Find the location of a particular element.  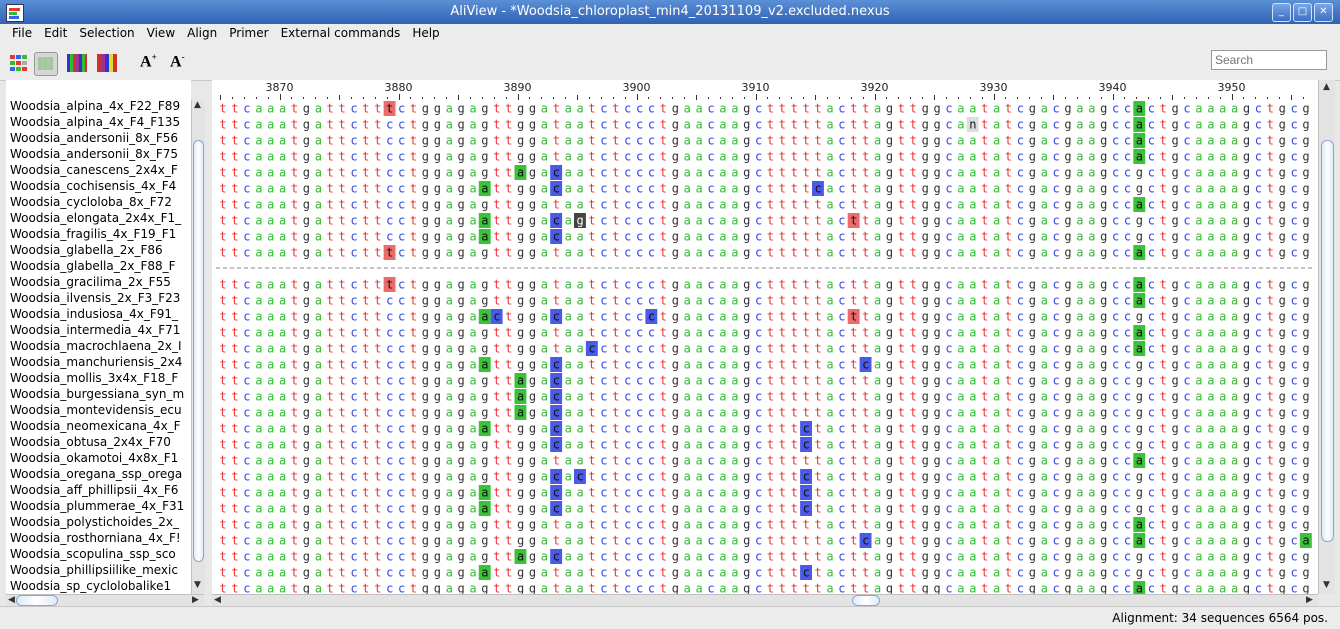

sequence-name: Woodsia_burgessiana_syn_m is located at coordinates (97, 394).